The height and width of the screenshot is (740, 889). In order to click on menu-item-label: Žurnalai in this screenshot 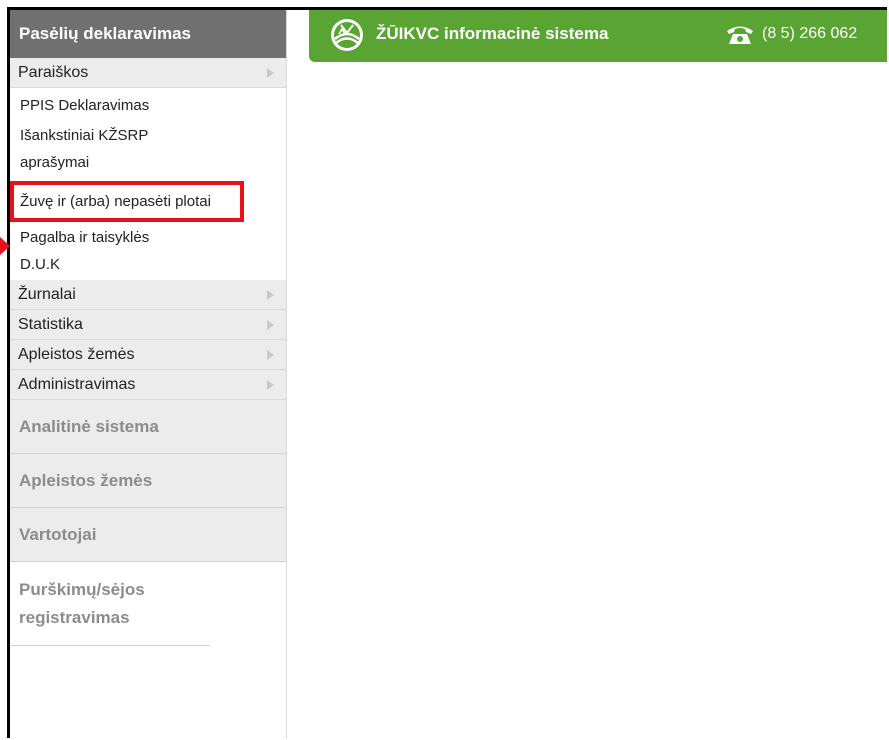, I will do `click(47, 294)`.